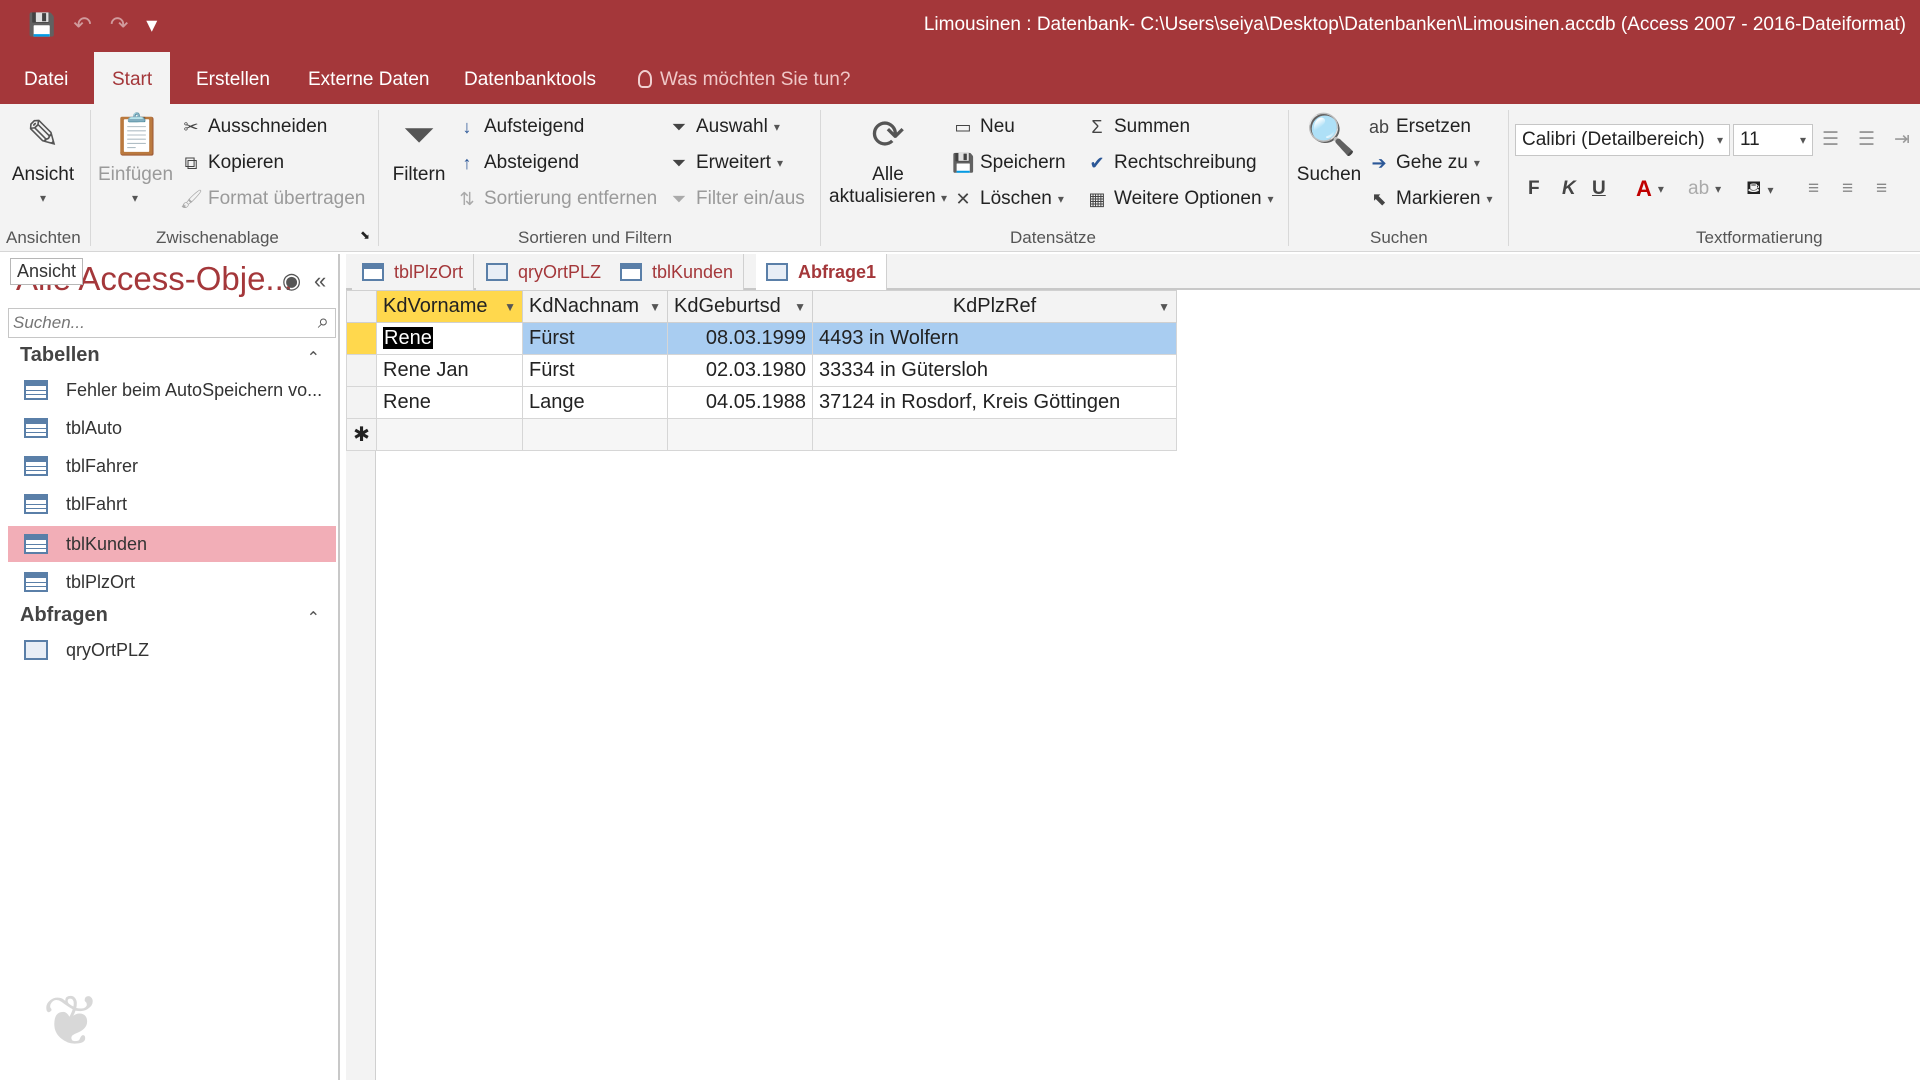 This screenshot has width=1920, height=1080. What do you see at coordinates (1329, 149) in the screenshot?
I see `suchen-button: 🔍 Suchen` at bounding box center [1329, 149].